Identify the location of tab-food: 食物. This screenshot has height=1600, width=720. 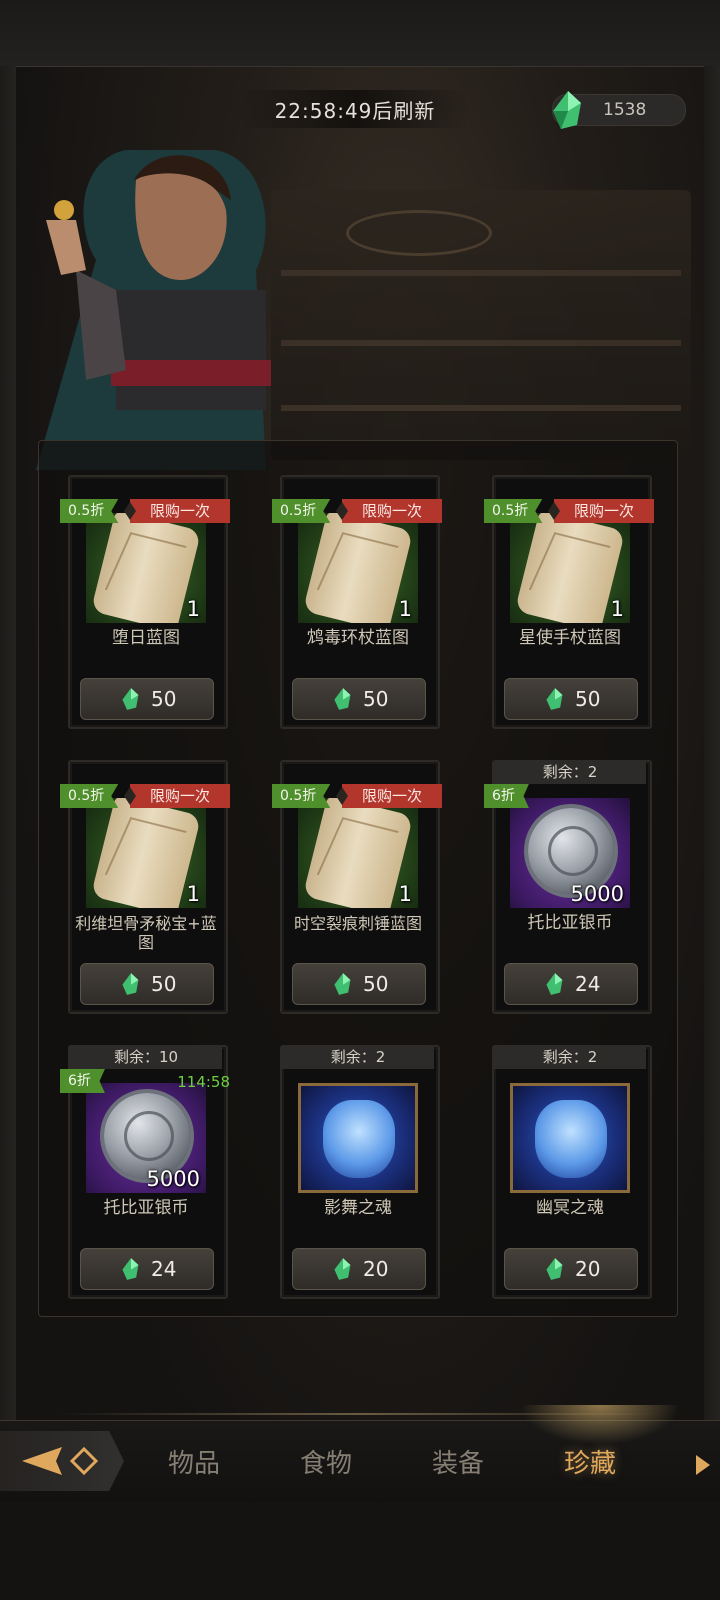
(326, 1461).